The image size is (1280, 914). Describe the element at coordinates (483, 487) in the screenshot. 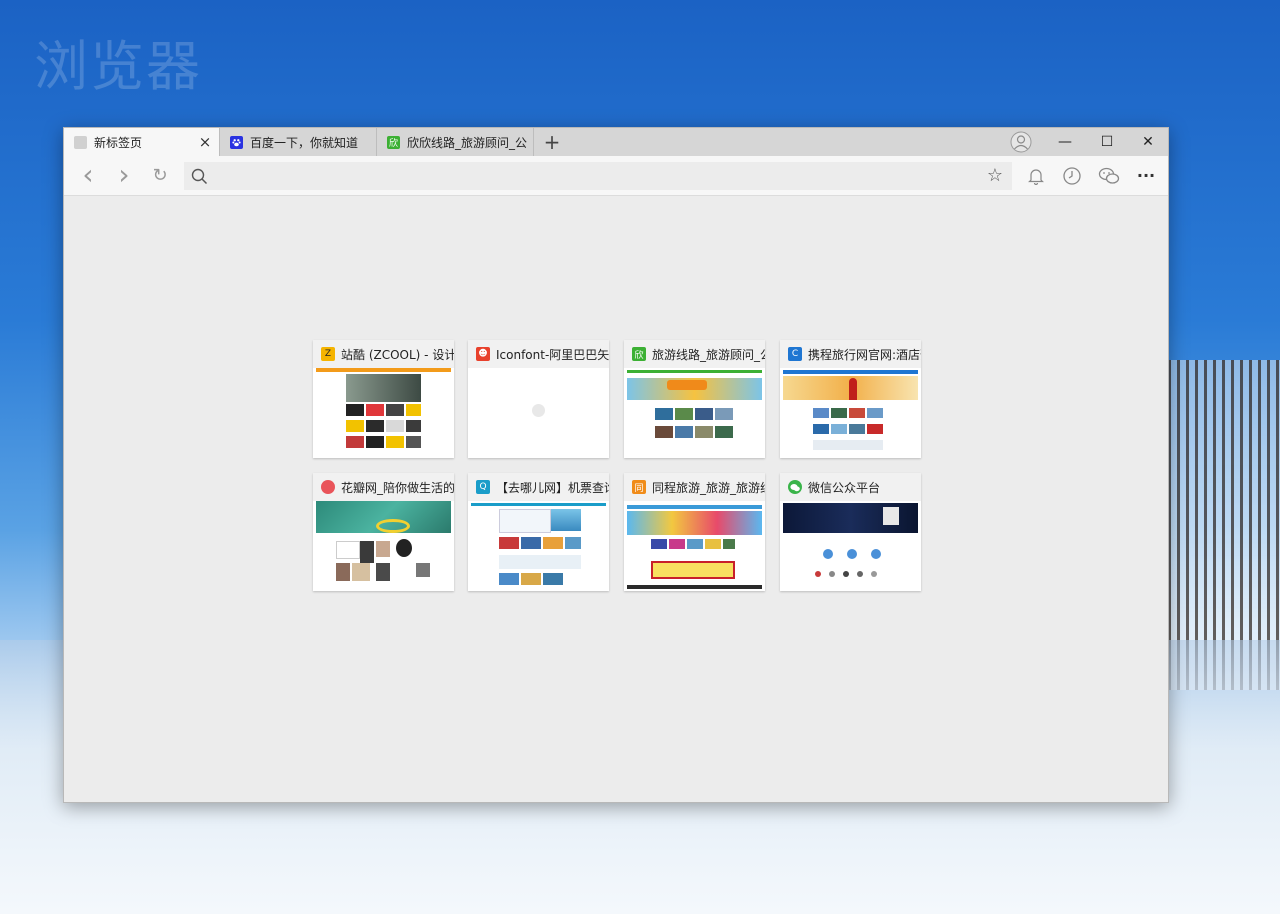

I see `qunar-favicon-icon: Q` at that location.